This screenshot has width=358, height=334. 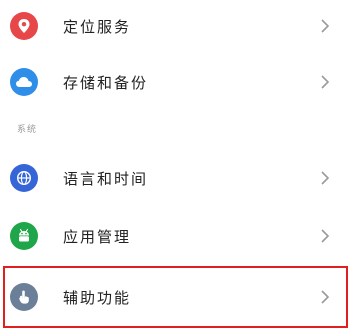 What do you see at coordinates (27, 130) in the screenshot?
I see `section-header-system: 系统` at bounding box center [27, 130].